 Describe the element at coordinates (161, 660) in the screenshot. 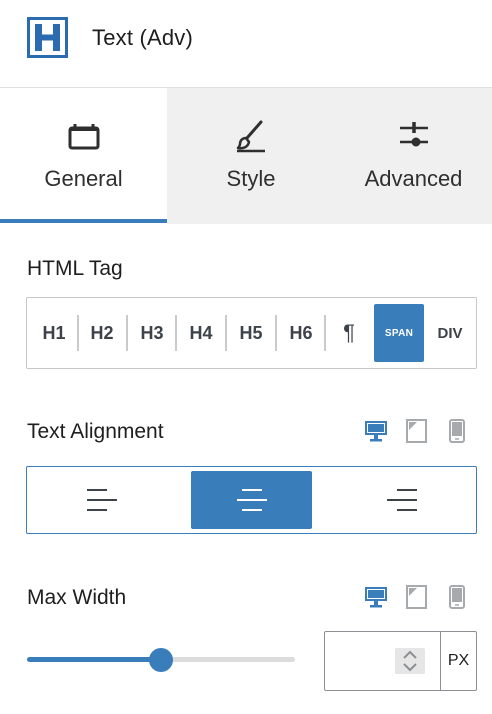

I see `max-width-slider-handle` at that location.